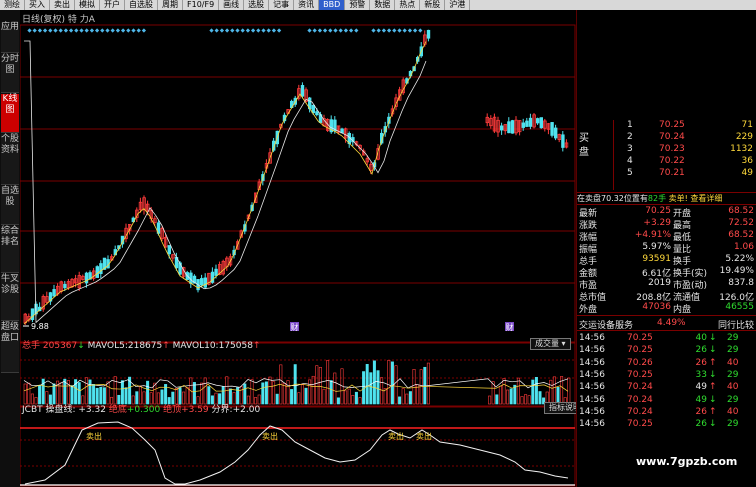 The height and width of the screenshot is (487, 756). I want to click on menu-item-12: BBD, so click(332, 5).